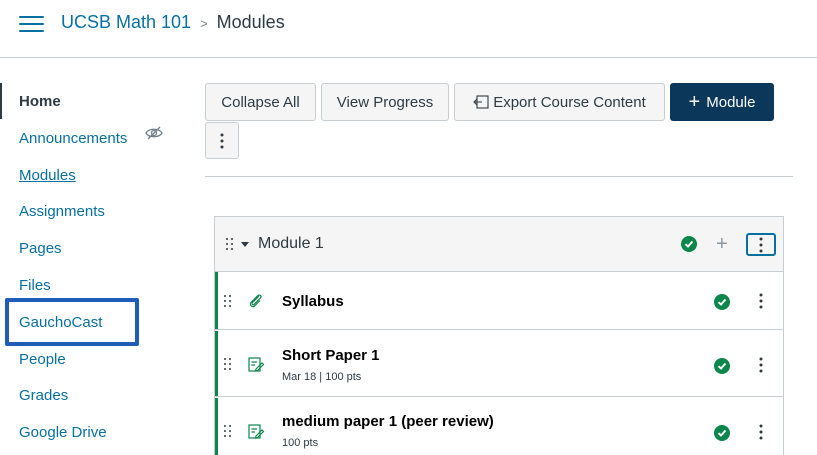  Describe the element at coordinates (322, 377) in the screenshot. I see `item-meta: Mar 18 | 100 pts` at that location.